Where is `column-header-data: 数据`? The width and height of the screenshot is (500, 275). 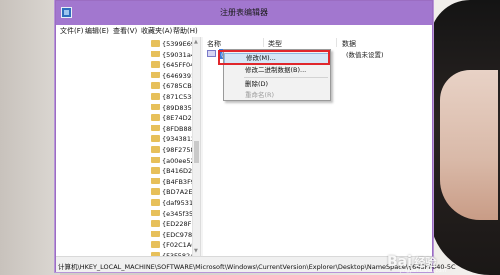
column-header-data: 数据 is located at coordinates (349, 44).